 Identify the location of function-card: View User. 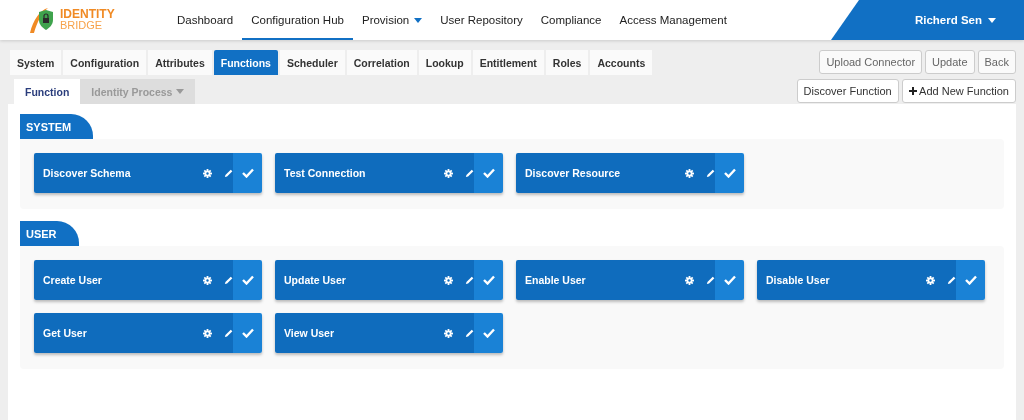
(374, 333).